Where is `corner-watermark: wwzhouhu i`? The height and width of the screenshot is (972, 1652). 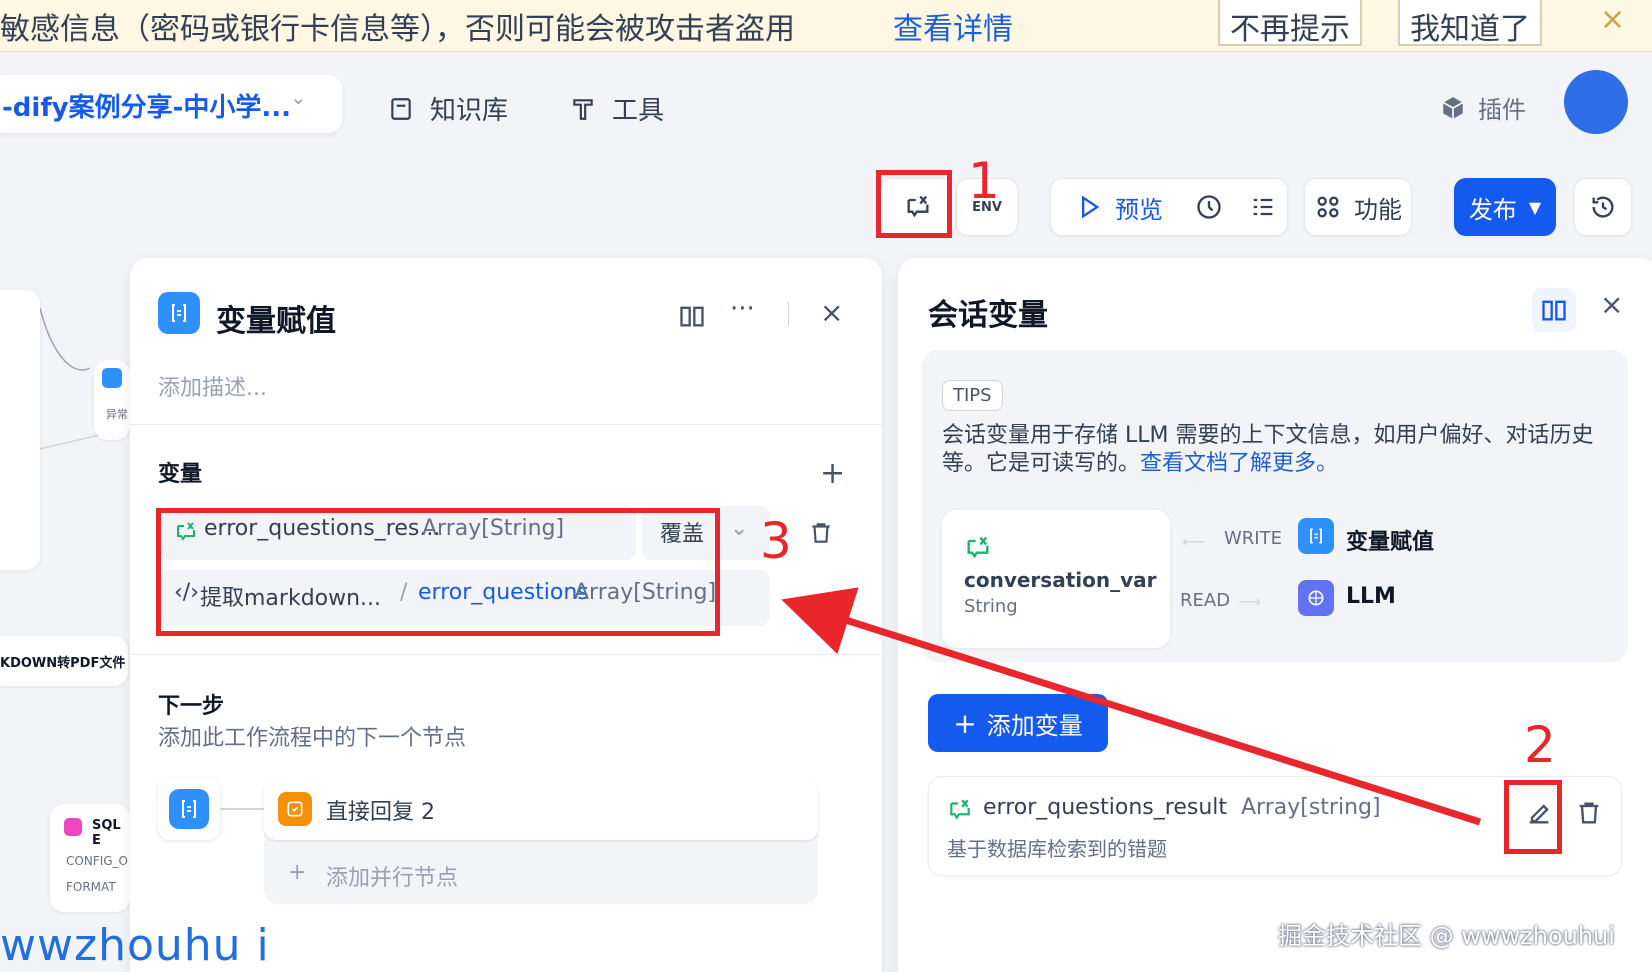
corner-watermark: wwzhouhu i is located at coordinates (135, 945).